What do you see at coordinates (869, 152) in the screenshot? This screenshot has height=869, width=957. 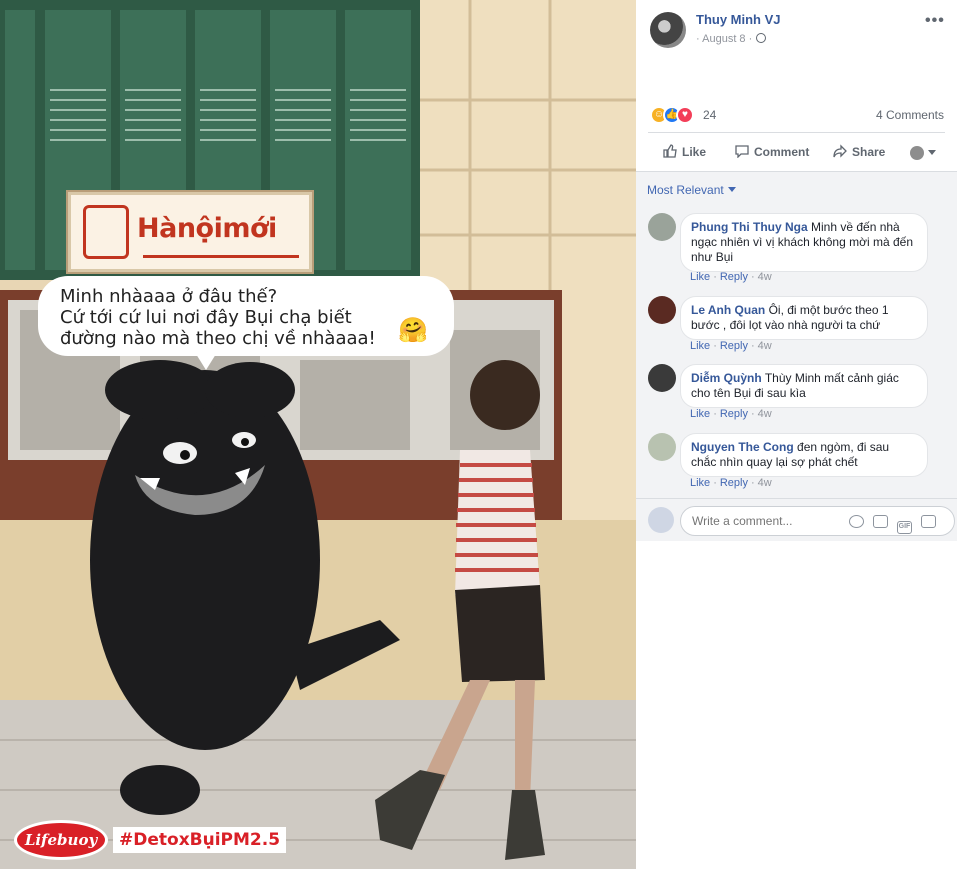 I see `share-label: Share` at bounding box center [869, 152].